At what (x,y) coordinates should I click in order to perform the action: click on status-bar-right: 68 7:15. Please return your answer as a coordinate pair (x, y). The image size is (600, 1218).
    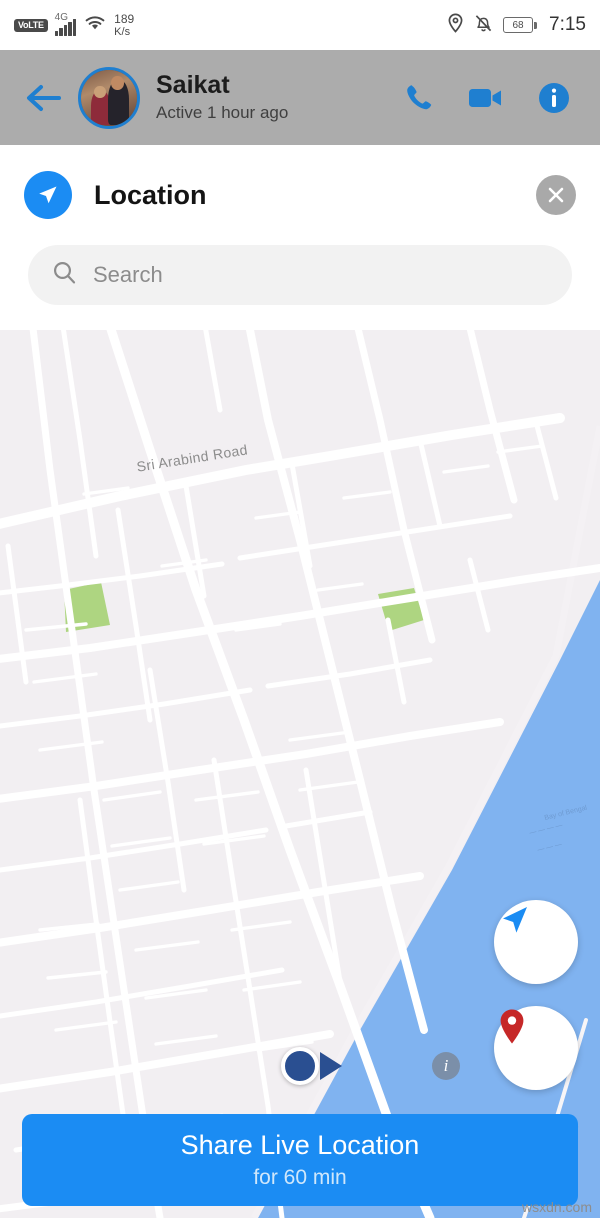
    Looking at the image, I should click on (516, 25).